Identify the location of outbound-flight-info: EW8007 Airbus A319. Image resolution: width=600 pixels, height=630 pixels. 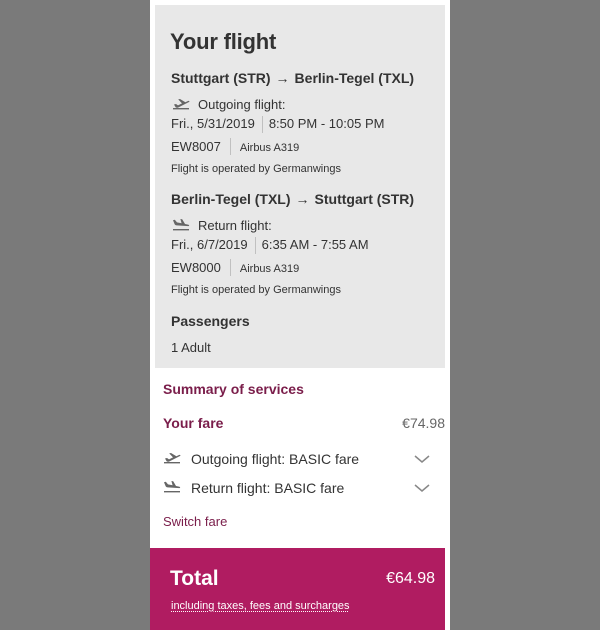
(235, 147).